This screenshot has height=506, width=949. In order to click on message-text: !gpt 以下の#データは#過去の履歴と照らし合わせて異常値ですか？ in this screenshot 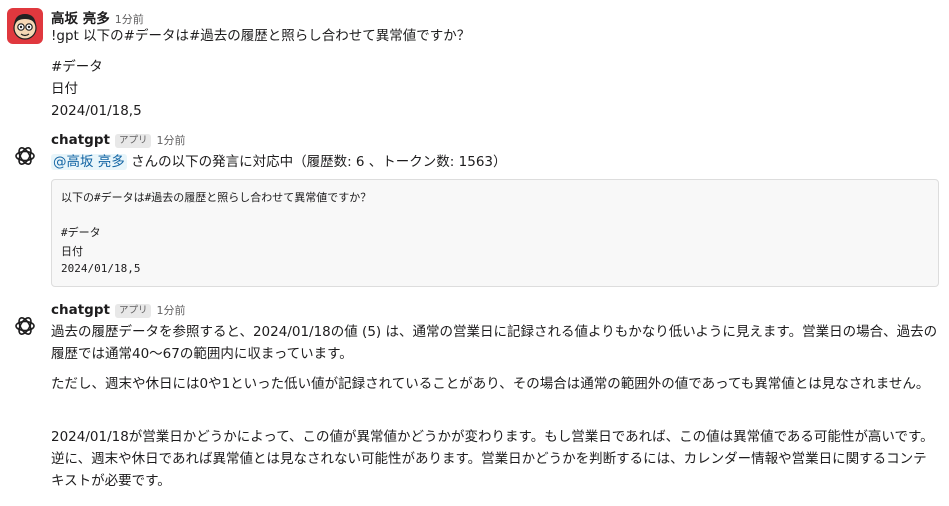, I will do `click(261, 36)`.